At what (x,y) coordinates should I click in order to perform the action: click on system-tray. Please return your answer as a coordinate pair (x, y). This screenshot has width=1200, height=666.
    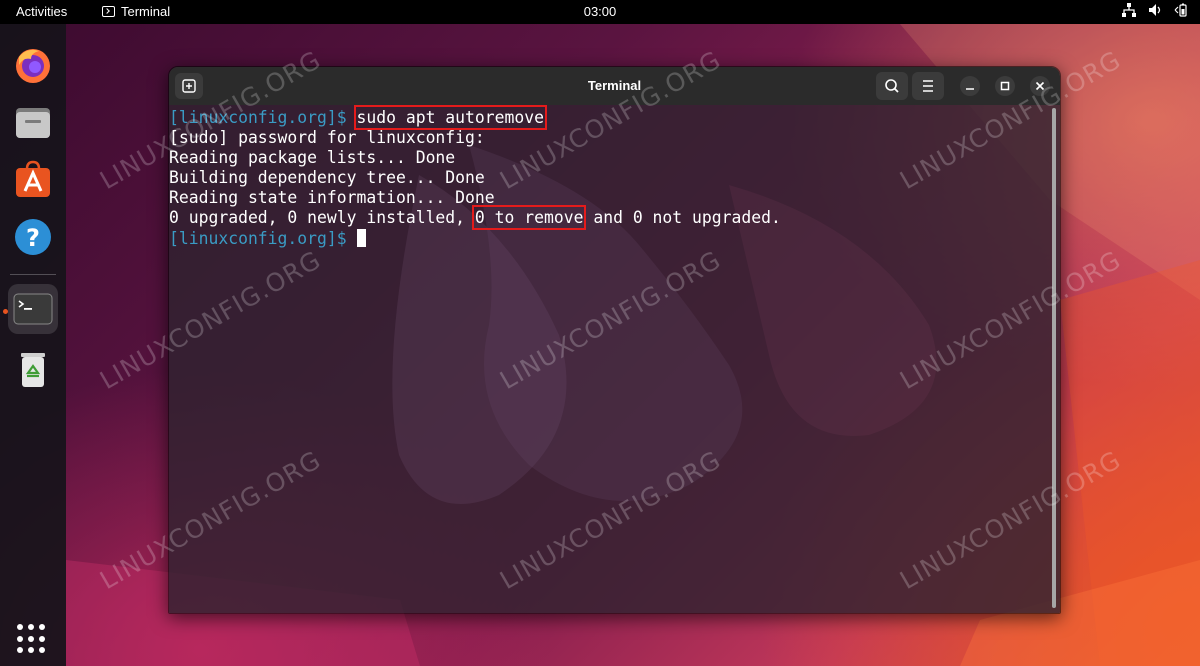
    Looking at the image, I should click on (1155, 10).